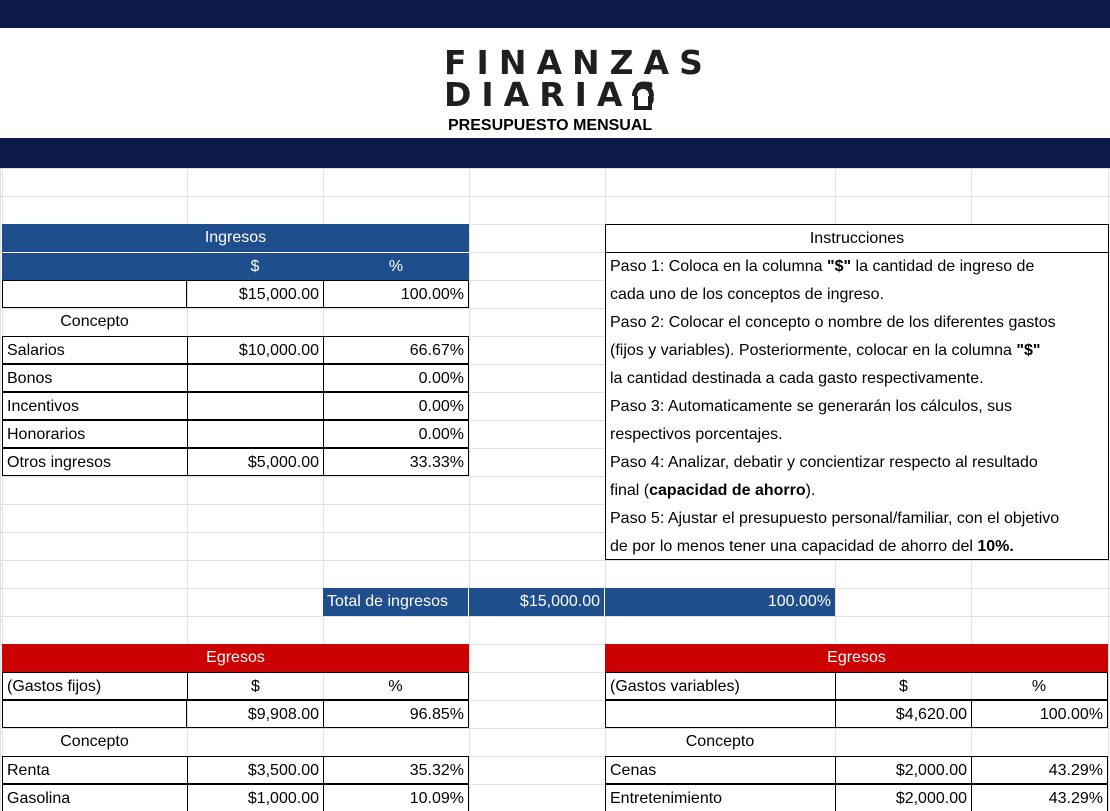 The image size is (1110, 811). I want to click on egresos-fijos-title: Egresos, so click(235, 658).